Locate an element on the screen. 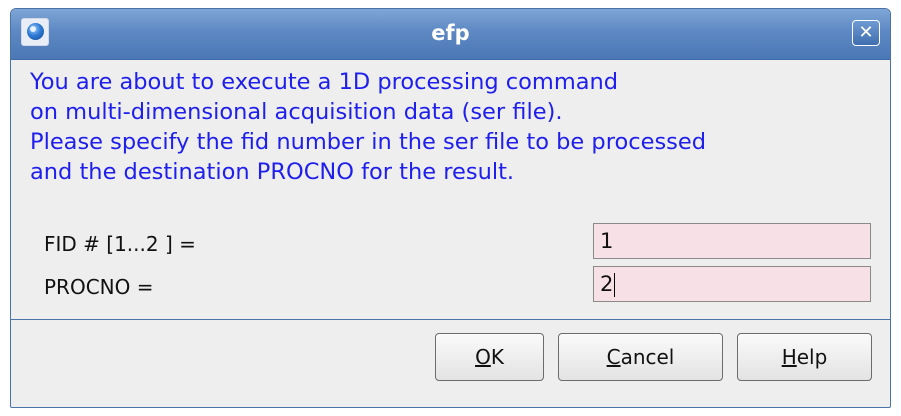 The width and height of the screenshot is (901, 416). cancel-button: Cancel is located at coordinates (640, 357).